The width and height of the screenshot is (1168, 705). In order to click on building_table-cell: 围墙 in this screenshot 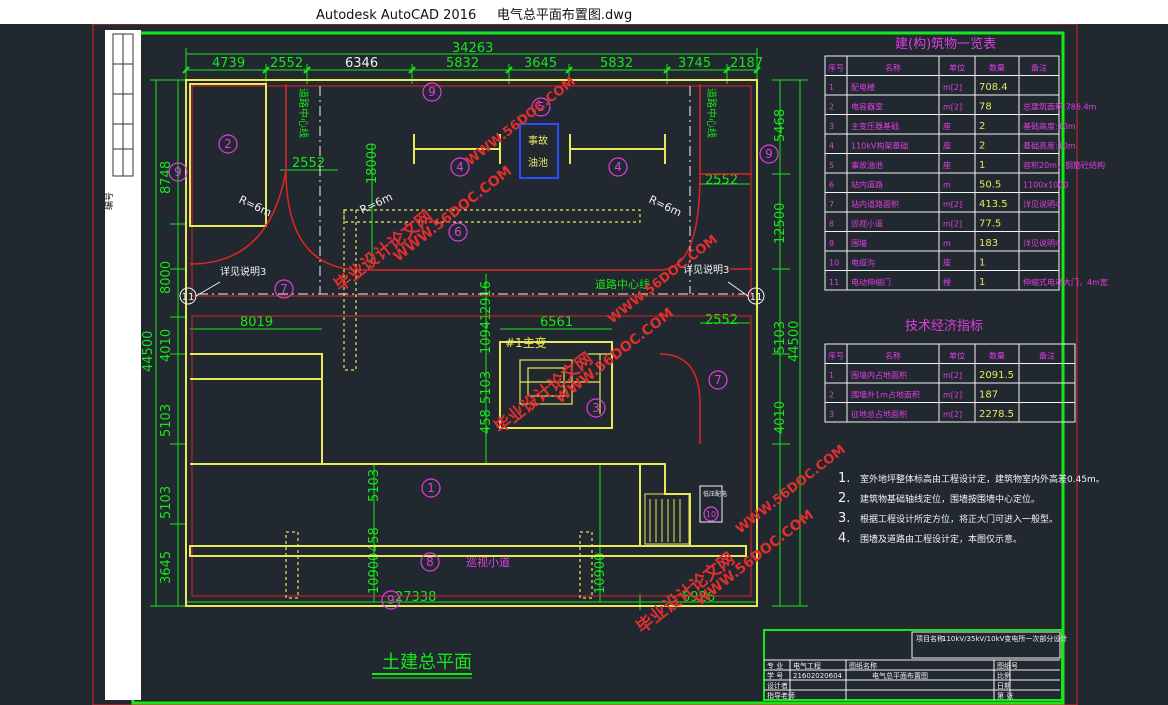, I will do `click(859, 243)`.